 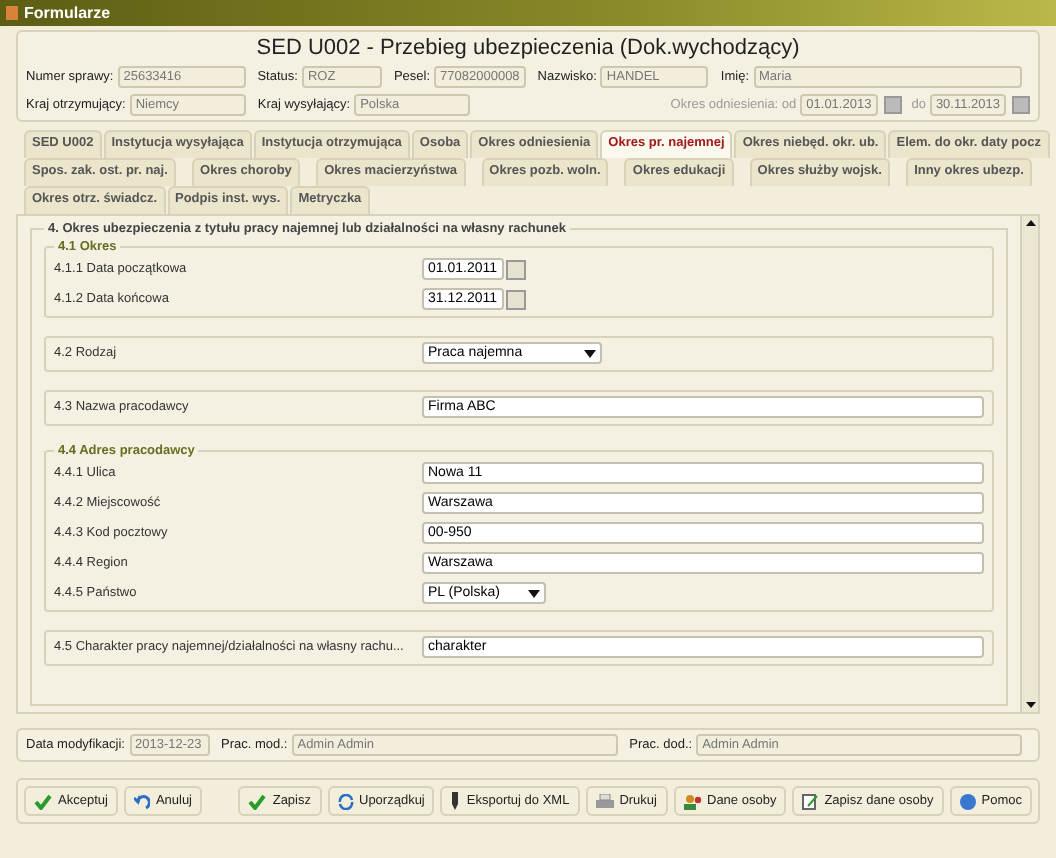 I want to click on window-title: Formularze, so click(x=67, y=13).